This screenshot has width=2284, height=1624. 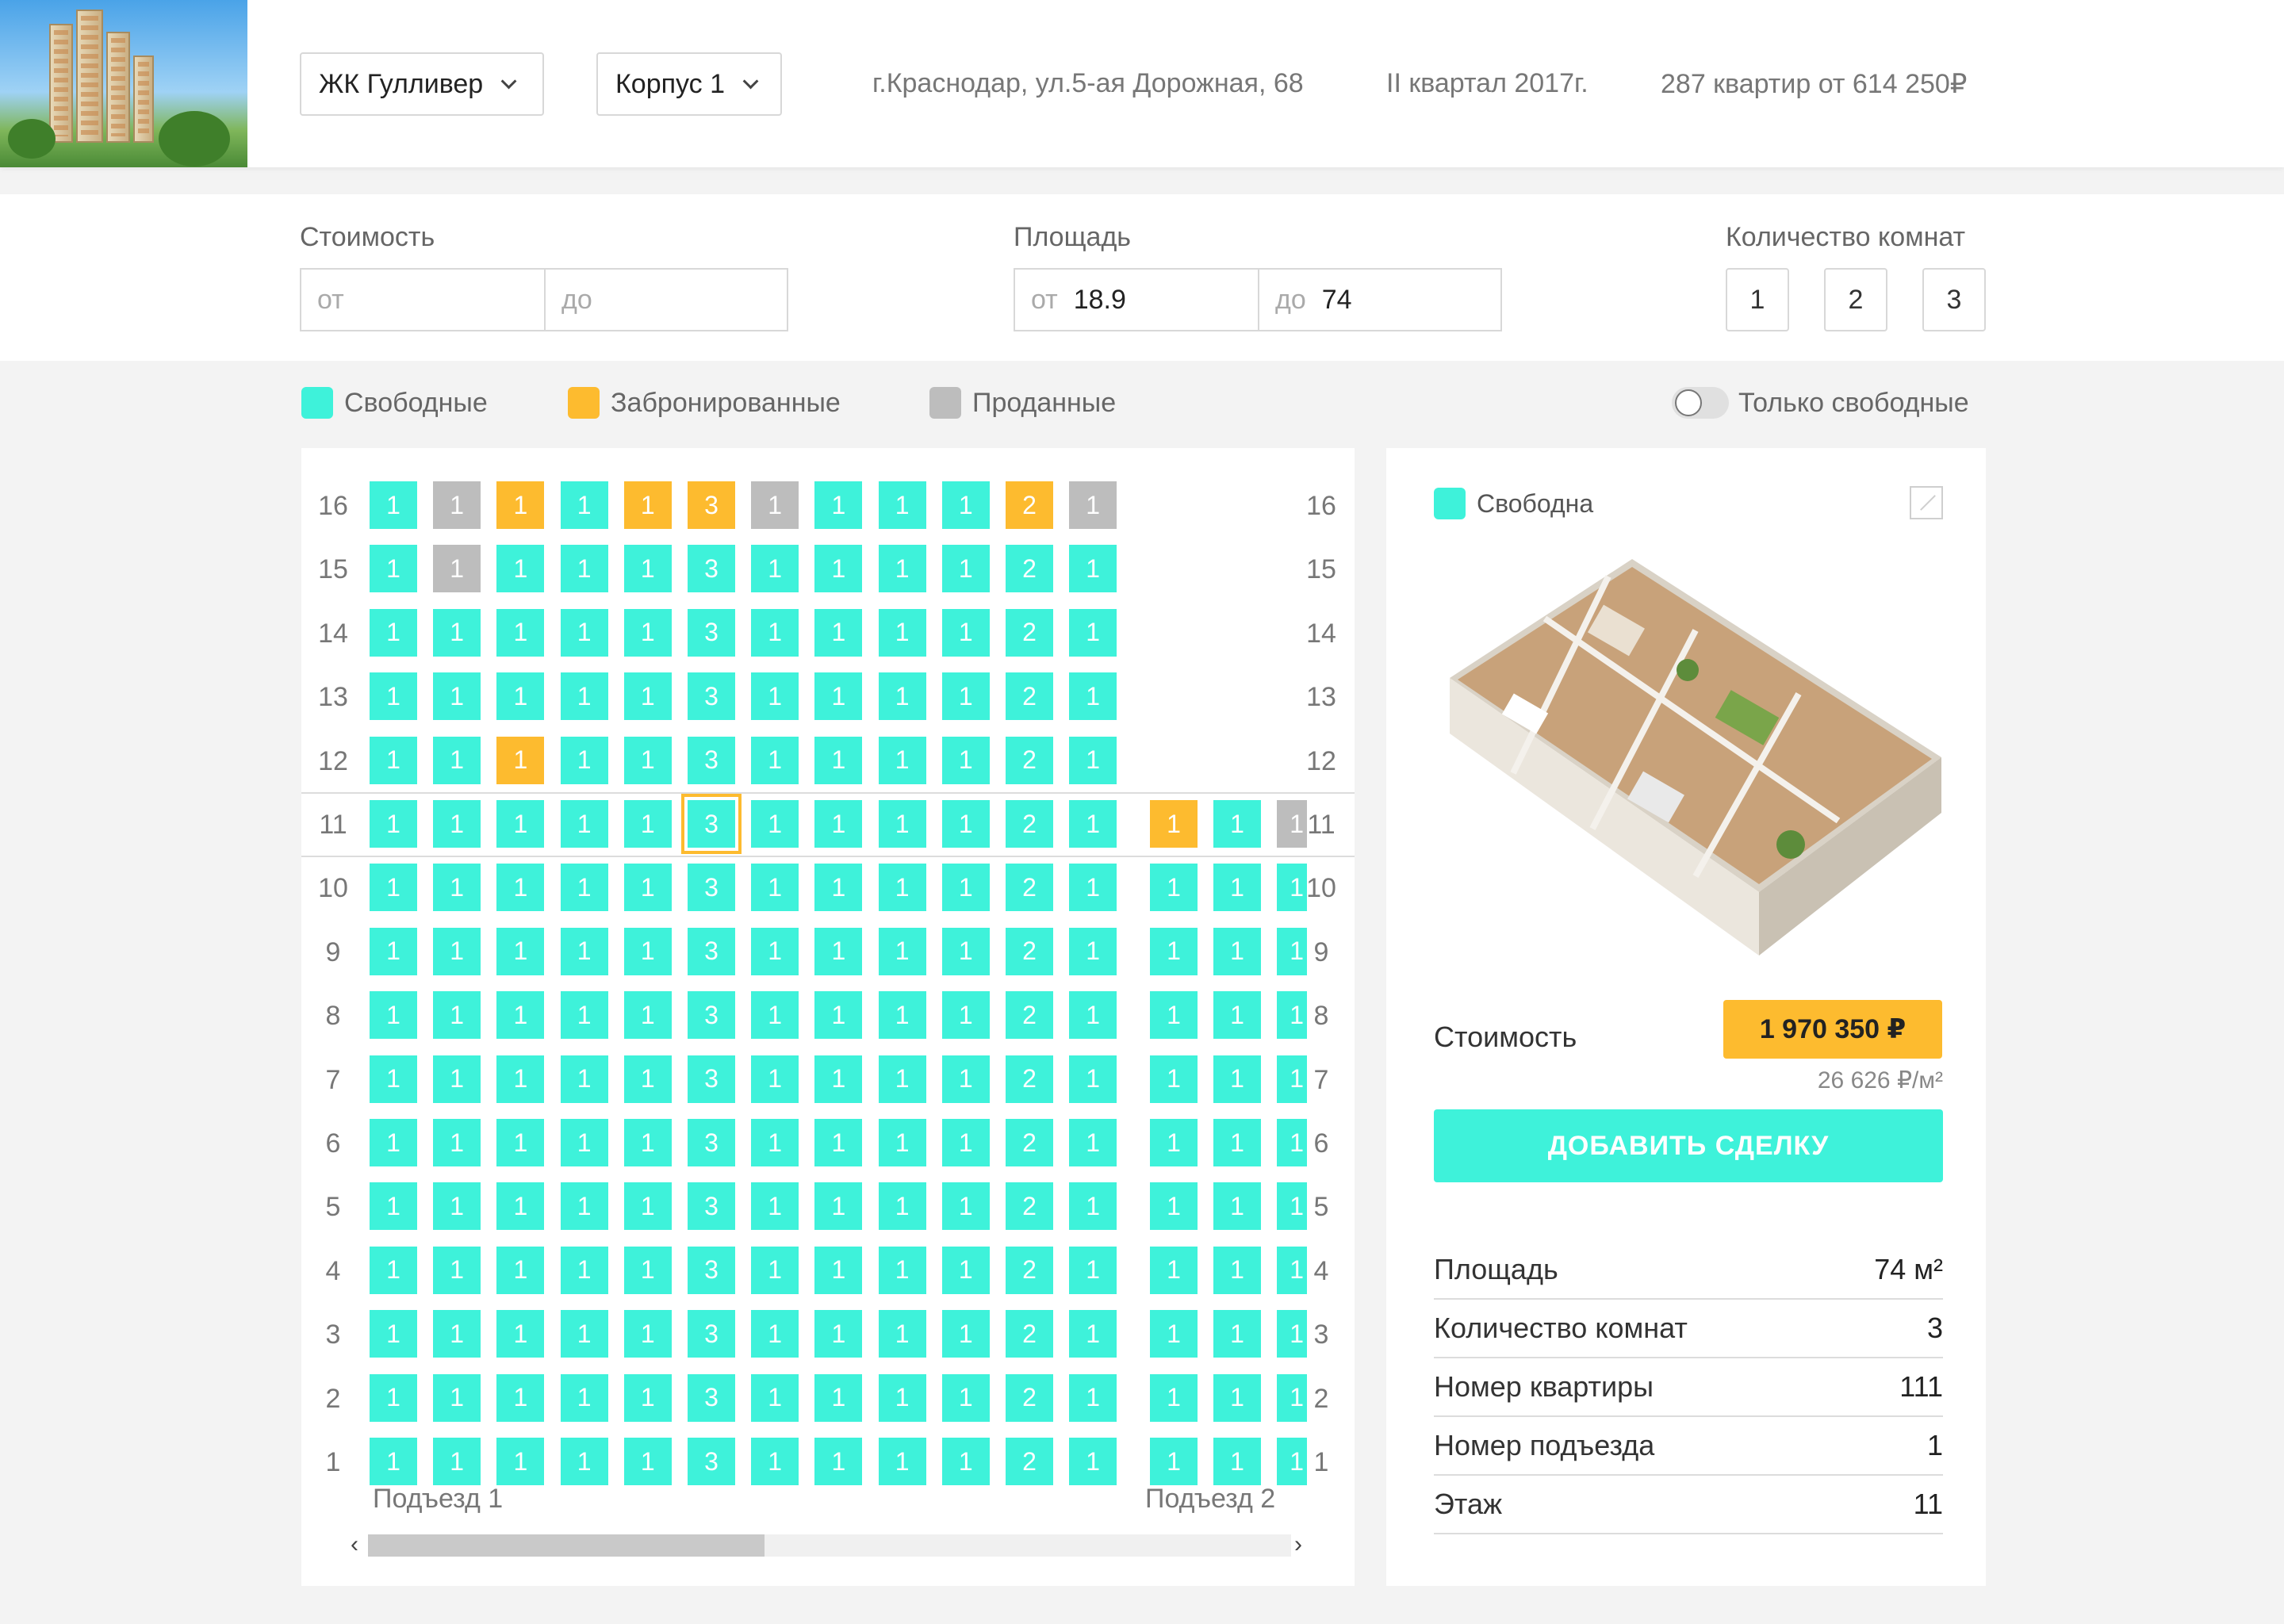 I want to click on building-thumbnail, so click(x=123, y=83).